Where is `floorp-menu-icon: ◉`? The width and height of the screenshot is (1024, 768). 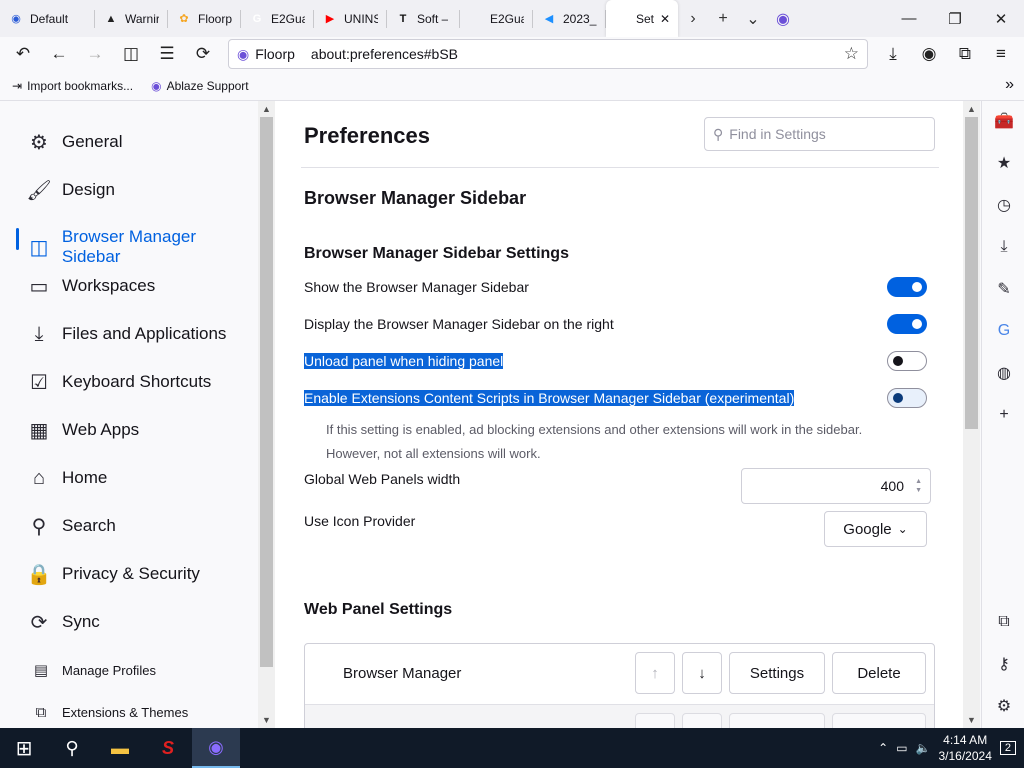
floorp-menu-icon: ◉ is located at coordinates (783, 18).